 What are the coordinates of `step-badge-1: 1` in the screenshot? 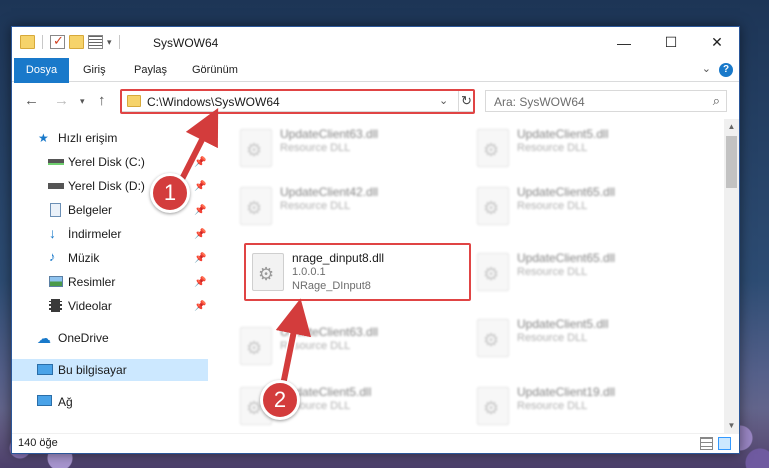 It's located at (170, 193).